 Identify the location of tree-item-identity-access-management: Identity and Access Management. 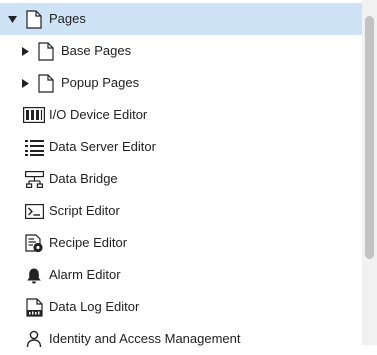
(181, 339).